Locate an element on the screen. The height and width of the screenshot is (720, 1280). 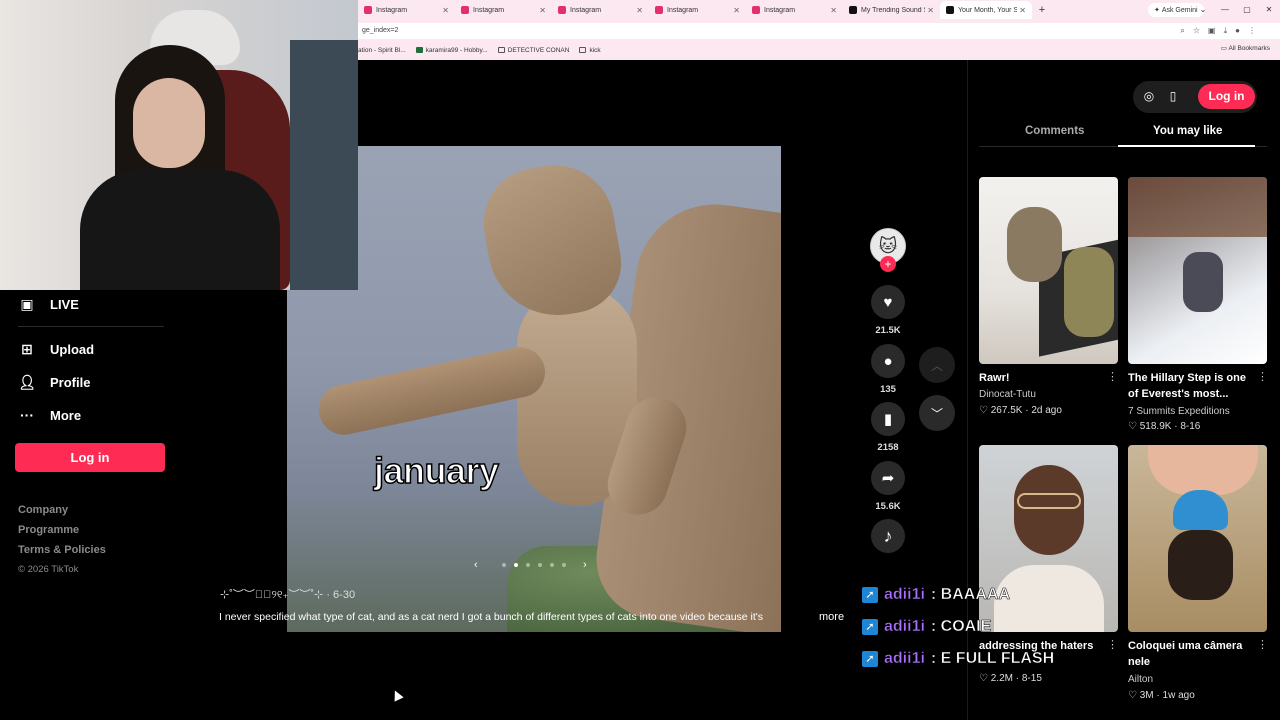
minimize-icon: — is located at coordinates (1225, 10).